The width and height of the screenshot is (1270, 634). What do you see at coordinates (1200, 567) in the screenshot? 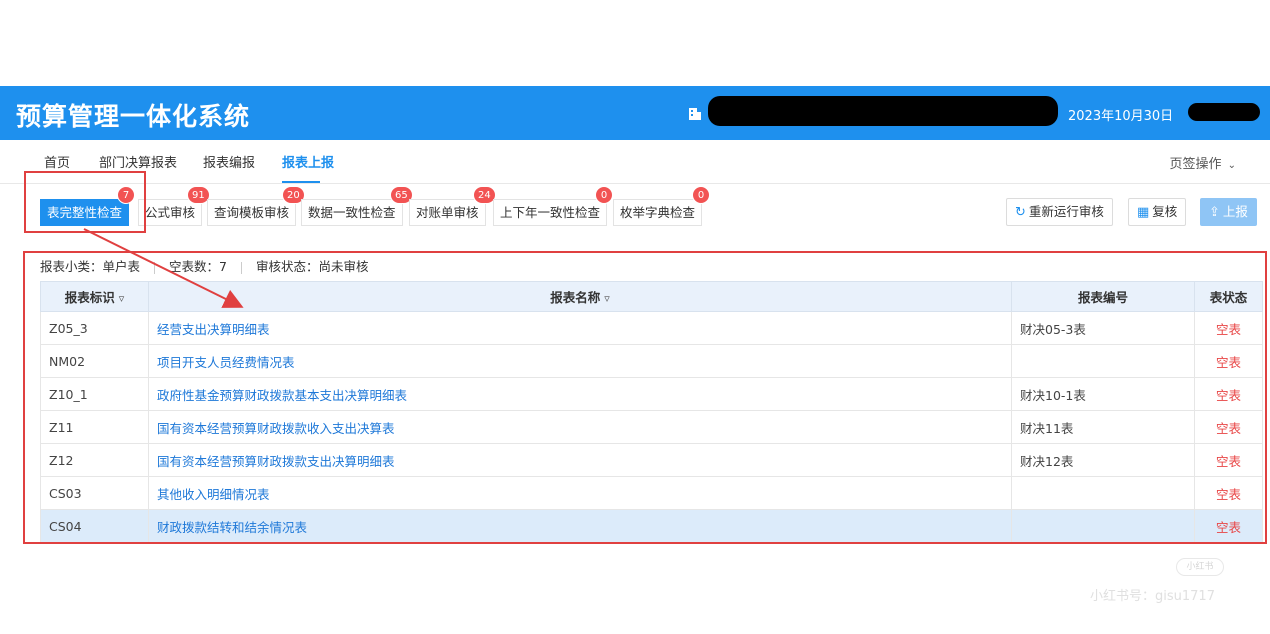
I see `watermark-badge: 小红书` at bounding box center [1200, 567].